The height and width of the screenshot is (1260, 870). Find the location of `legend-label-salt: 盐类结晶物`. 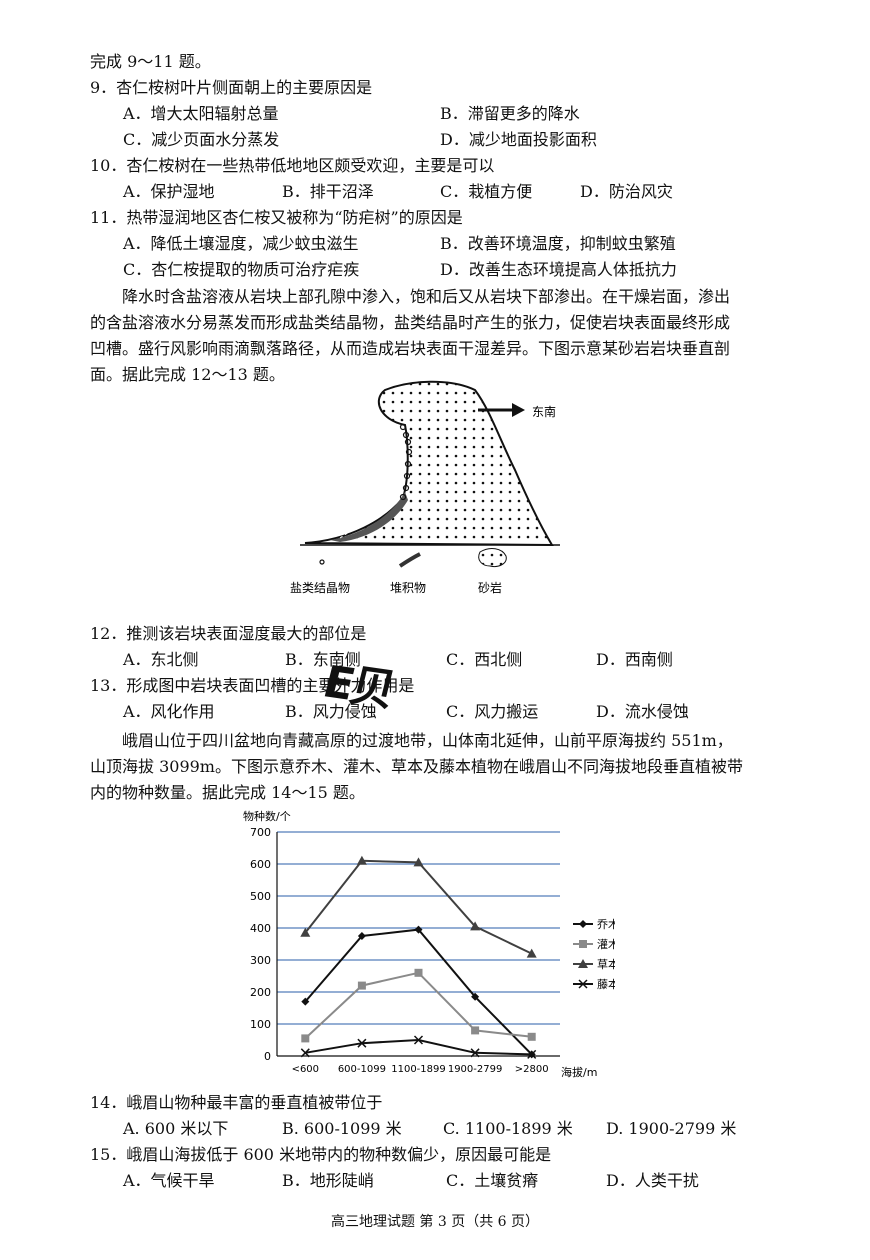

legend-label-salt: 盐类结晶物 is located at coordinates (320, 588).